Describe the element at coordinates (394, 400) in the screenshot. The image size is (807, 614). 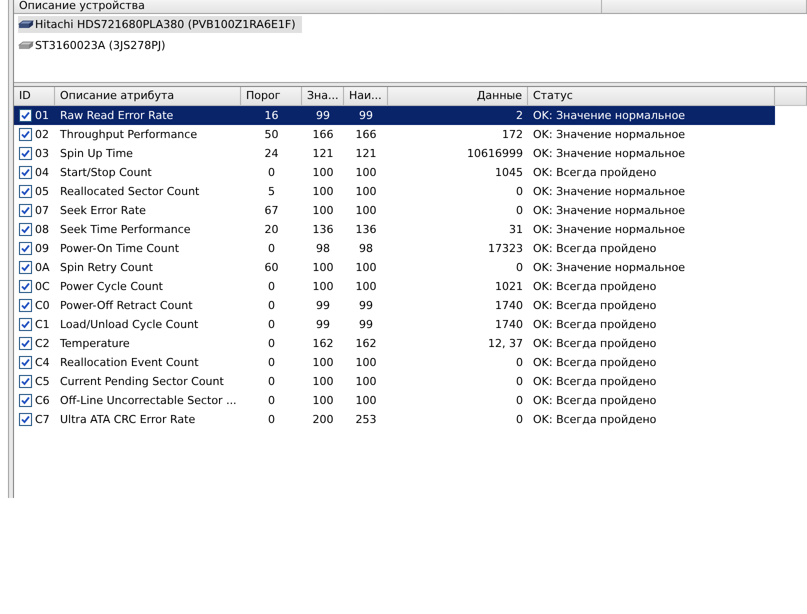
I see `table-row: C6 Off-Line Uncorrectable Sector ... 0 100 100 0 OK: Всегда пройдено` at that location.